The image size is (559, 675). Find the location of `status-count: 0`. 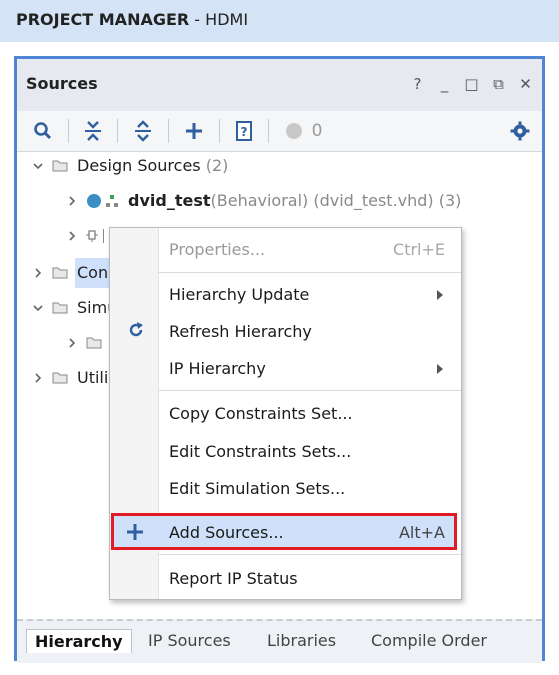

status-count: 0 is located at coordinates (317, 131).